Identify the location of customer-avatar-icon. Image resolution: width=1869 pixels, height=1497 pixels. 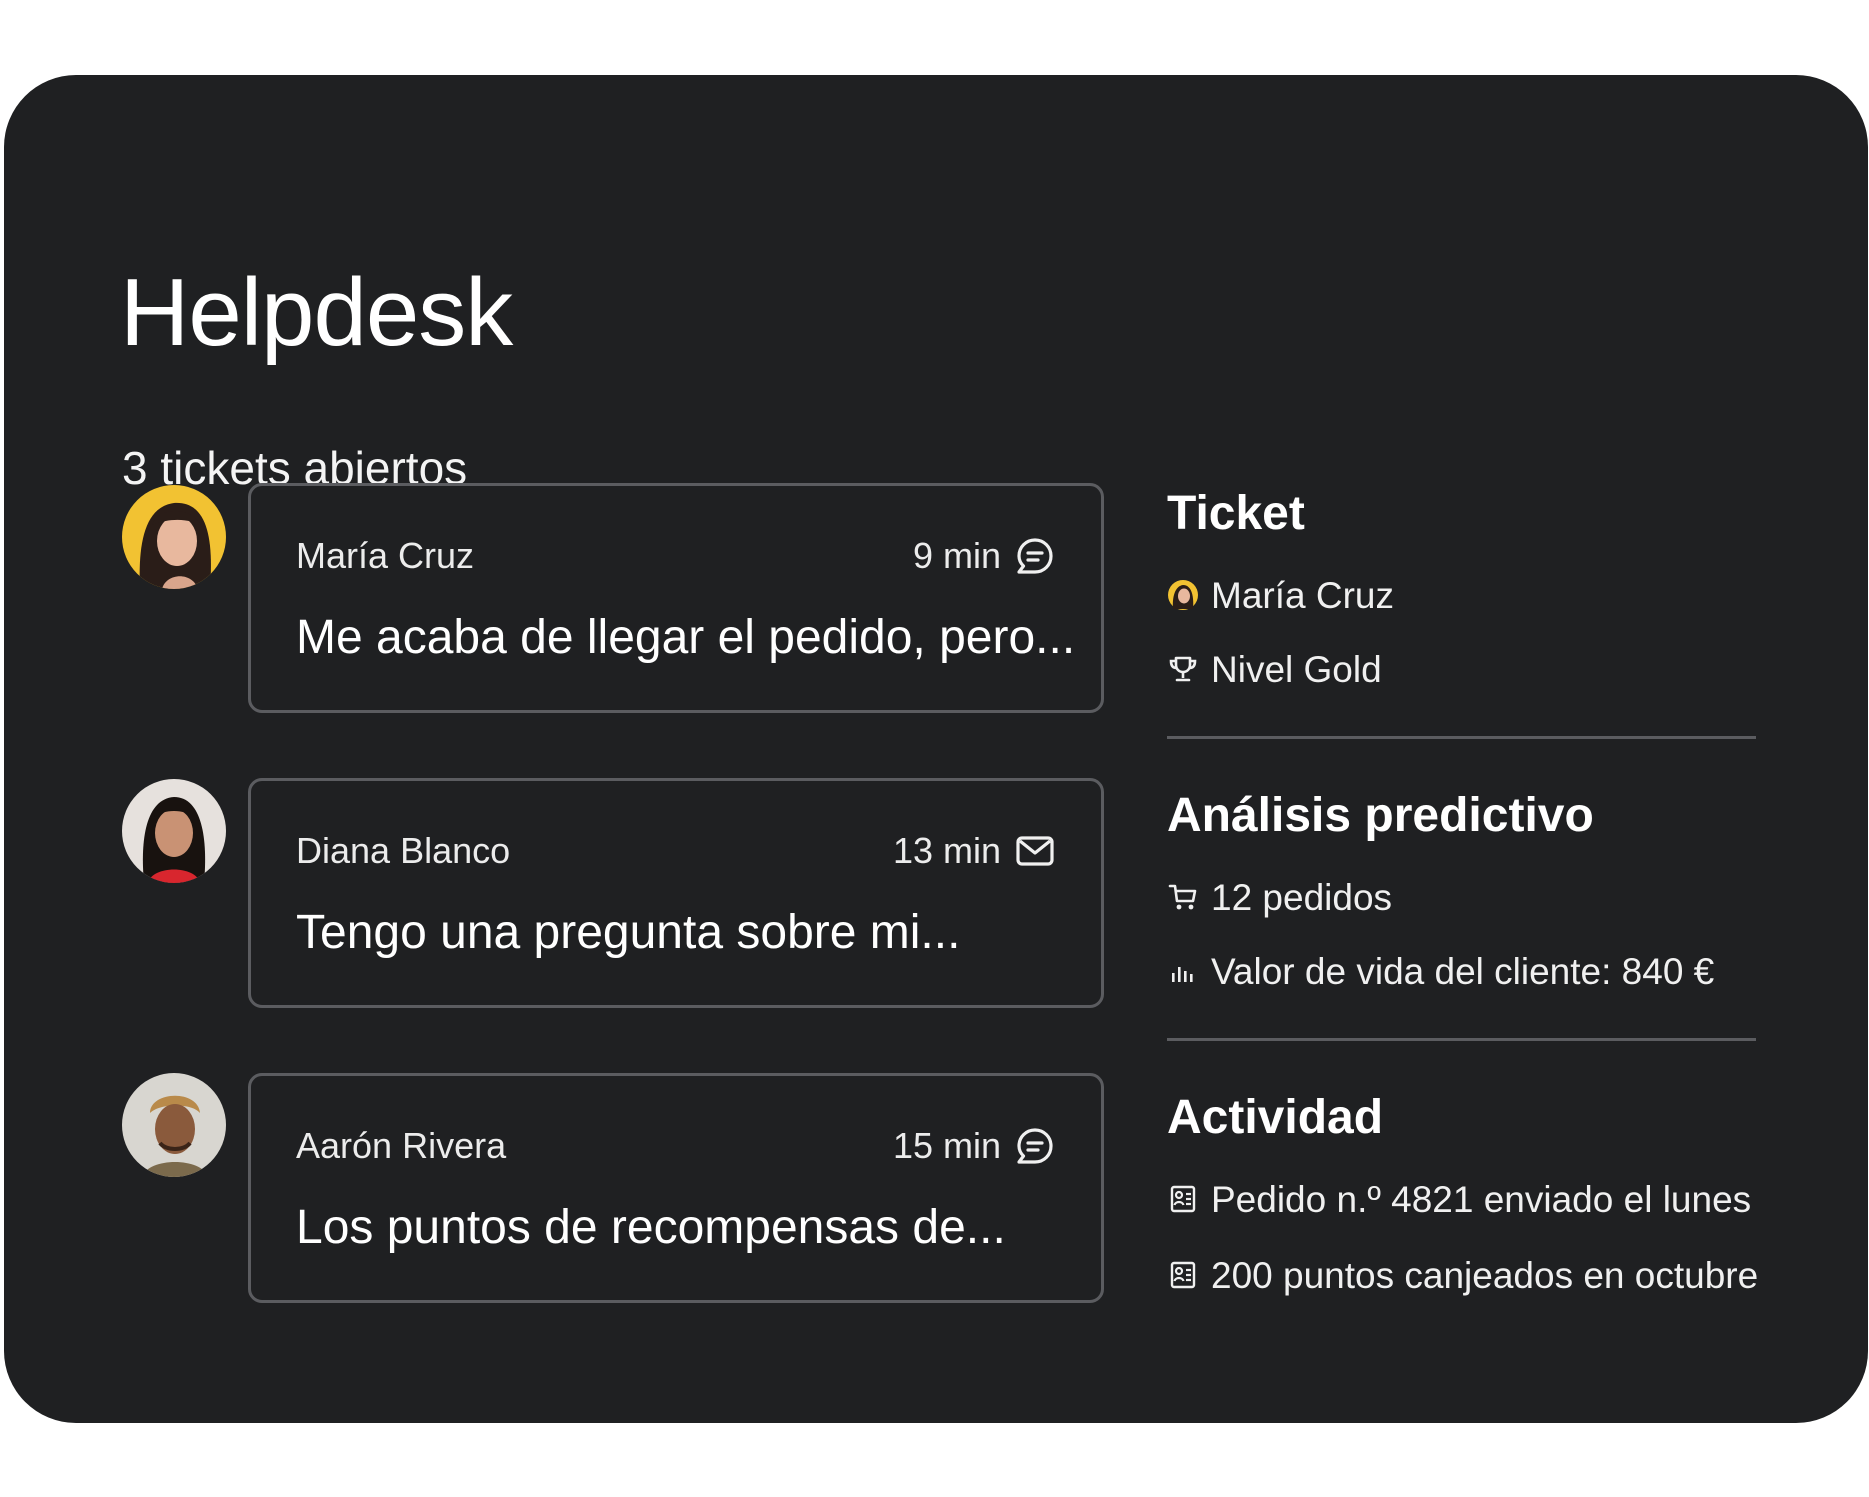
(1183, 595).